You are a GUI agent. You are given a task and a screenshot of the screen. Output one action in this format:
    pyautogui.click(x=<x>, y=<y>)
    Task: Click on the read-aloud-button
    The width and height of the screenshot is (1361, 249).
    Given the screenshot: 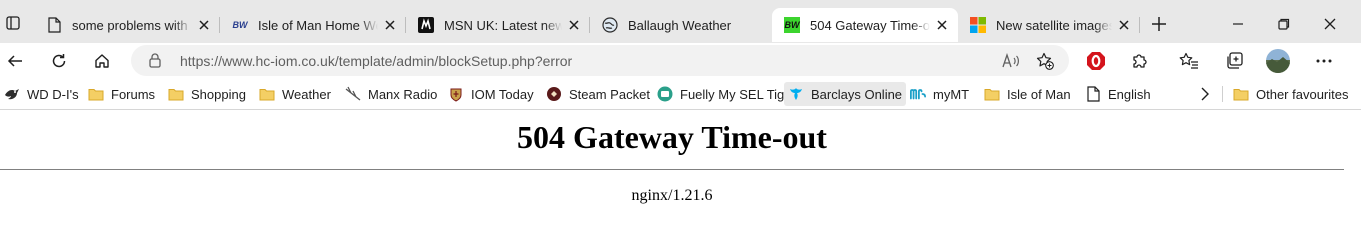 What is the action you would take?
    pyautogui.click(x=1011, y=61)
    